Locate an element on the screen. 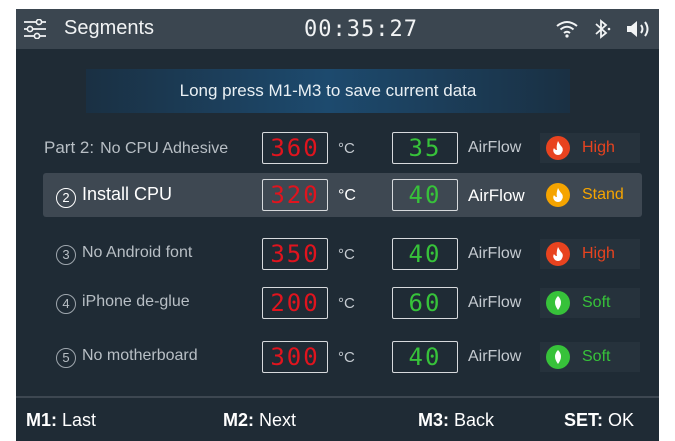 The height and width of the screenshot is (441, 675). segment-label: 3 No Android font is located at coordinates (124, 254).